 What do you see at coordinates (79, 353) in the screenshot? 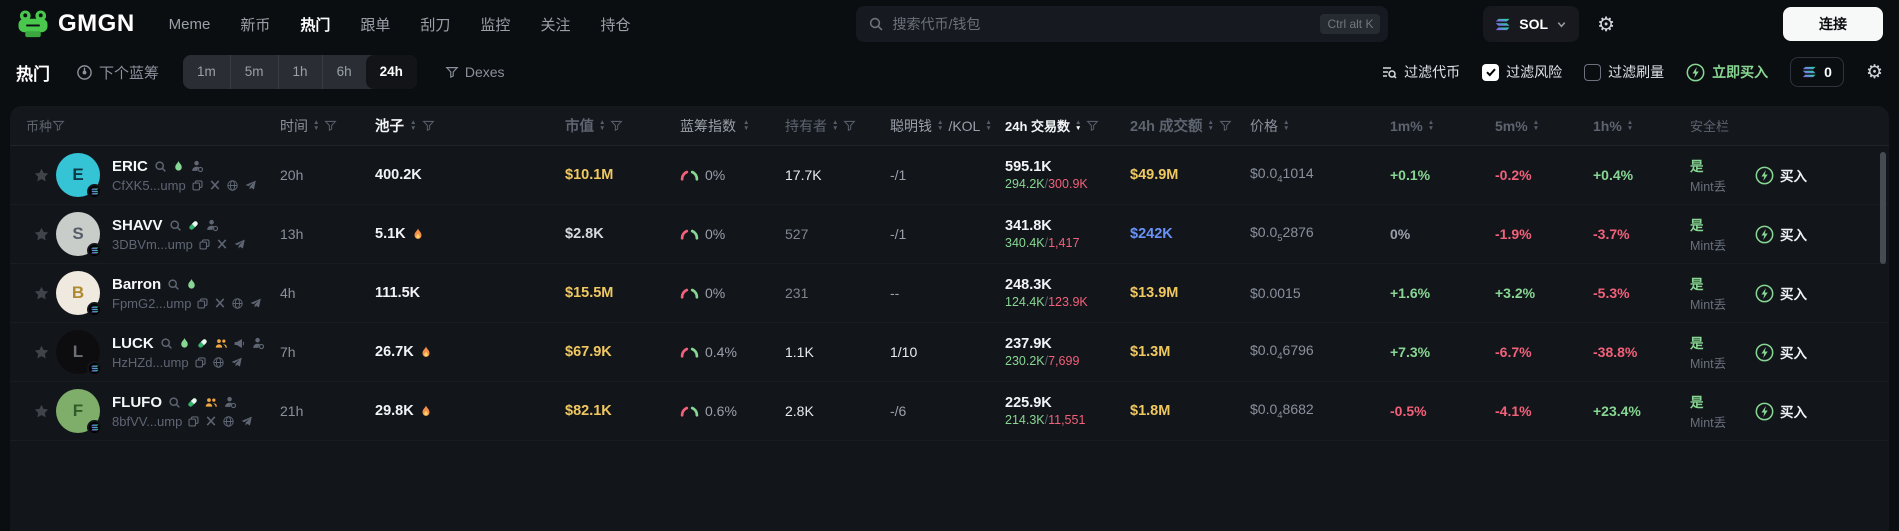
I see `token-avatar: L` at bounding box center [79, 353].